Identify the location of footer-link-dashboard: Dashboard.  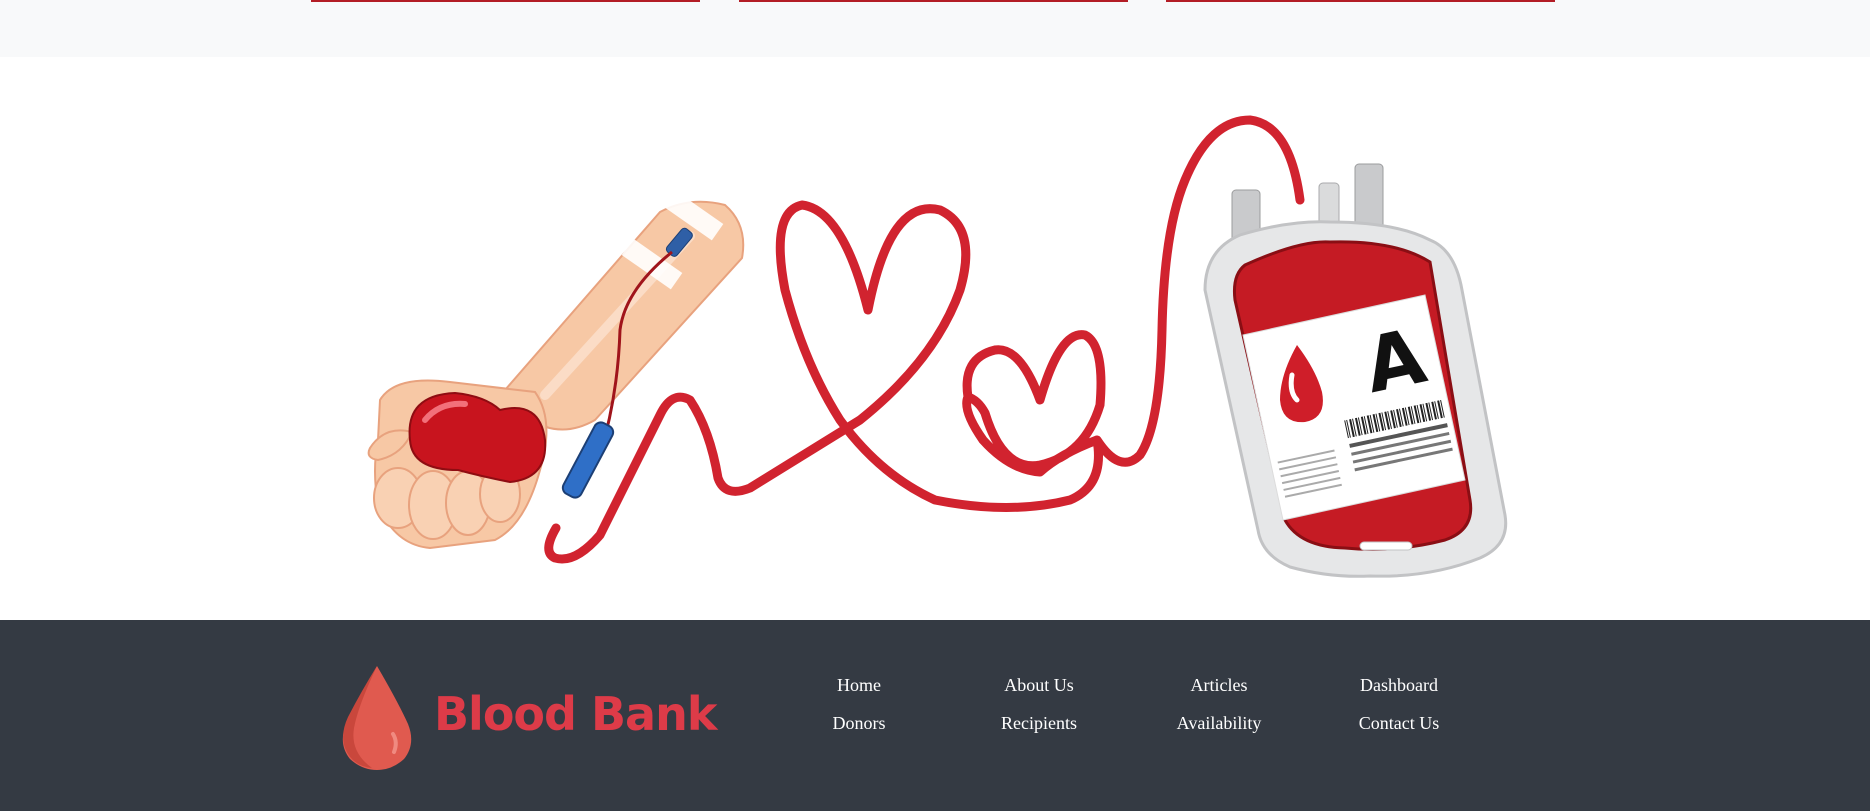
(1399, 685).